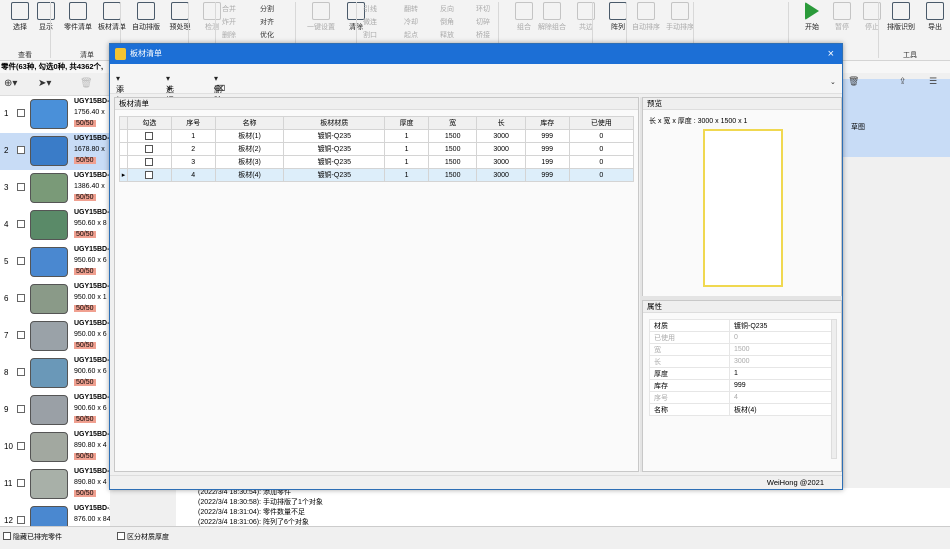 The height and width of the screenshot is (549, 950). I want to click on dialog-title-bar: 板材清单 ×, so click(476, 54).